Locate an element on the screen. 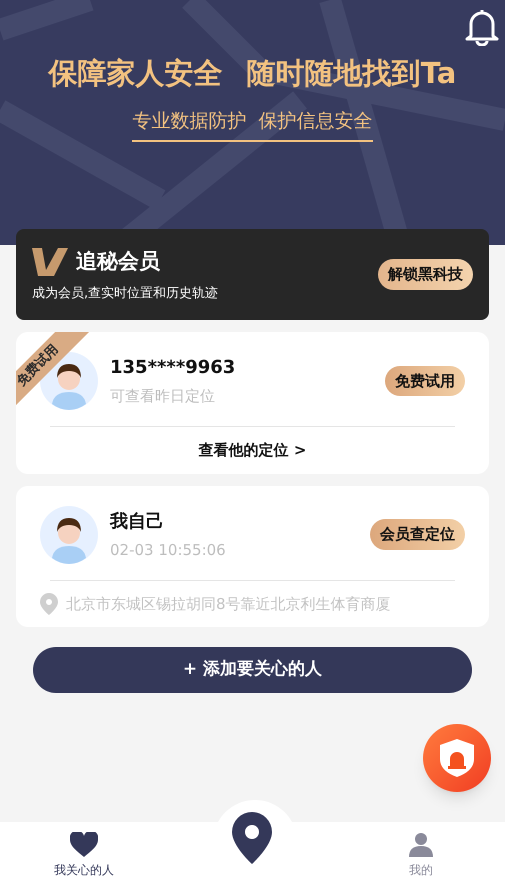 The width and height of the screenshot is (505, 884). contact-name: 135****9963 is located at coordinates (173, 368).